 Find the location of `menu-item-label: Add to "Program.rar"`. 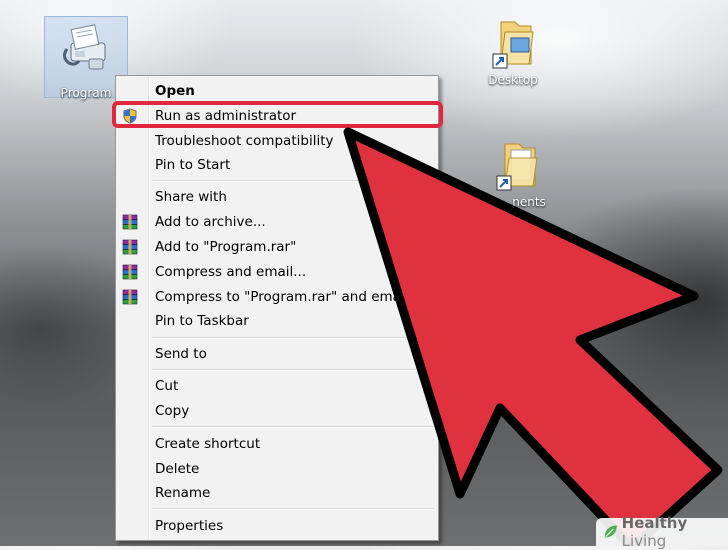

menu-item-label: Add to "Program.rar" is located at coordinates (226, 247).